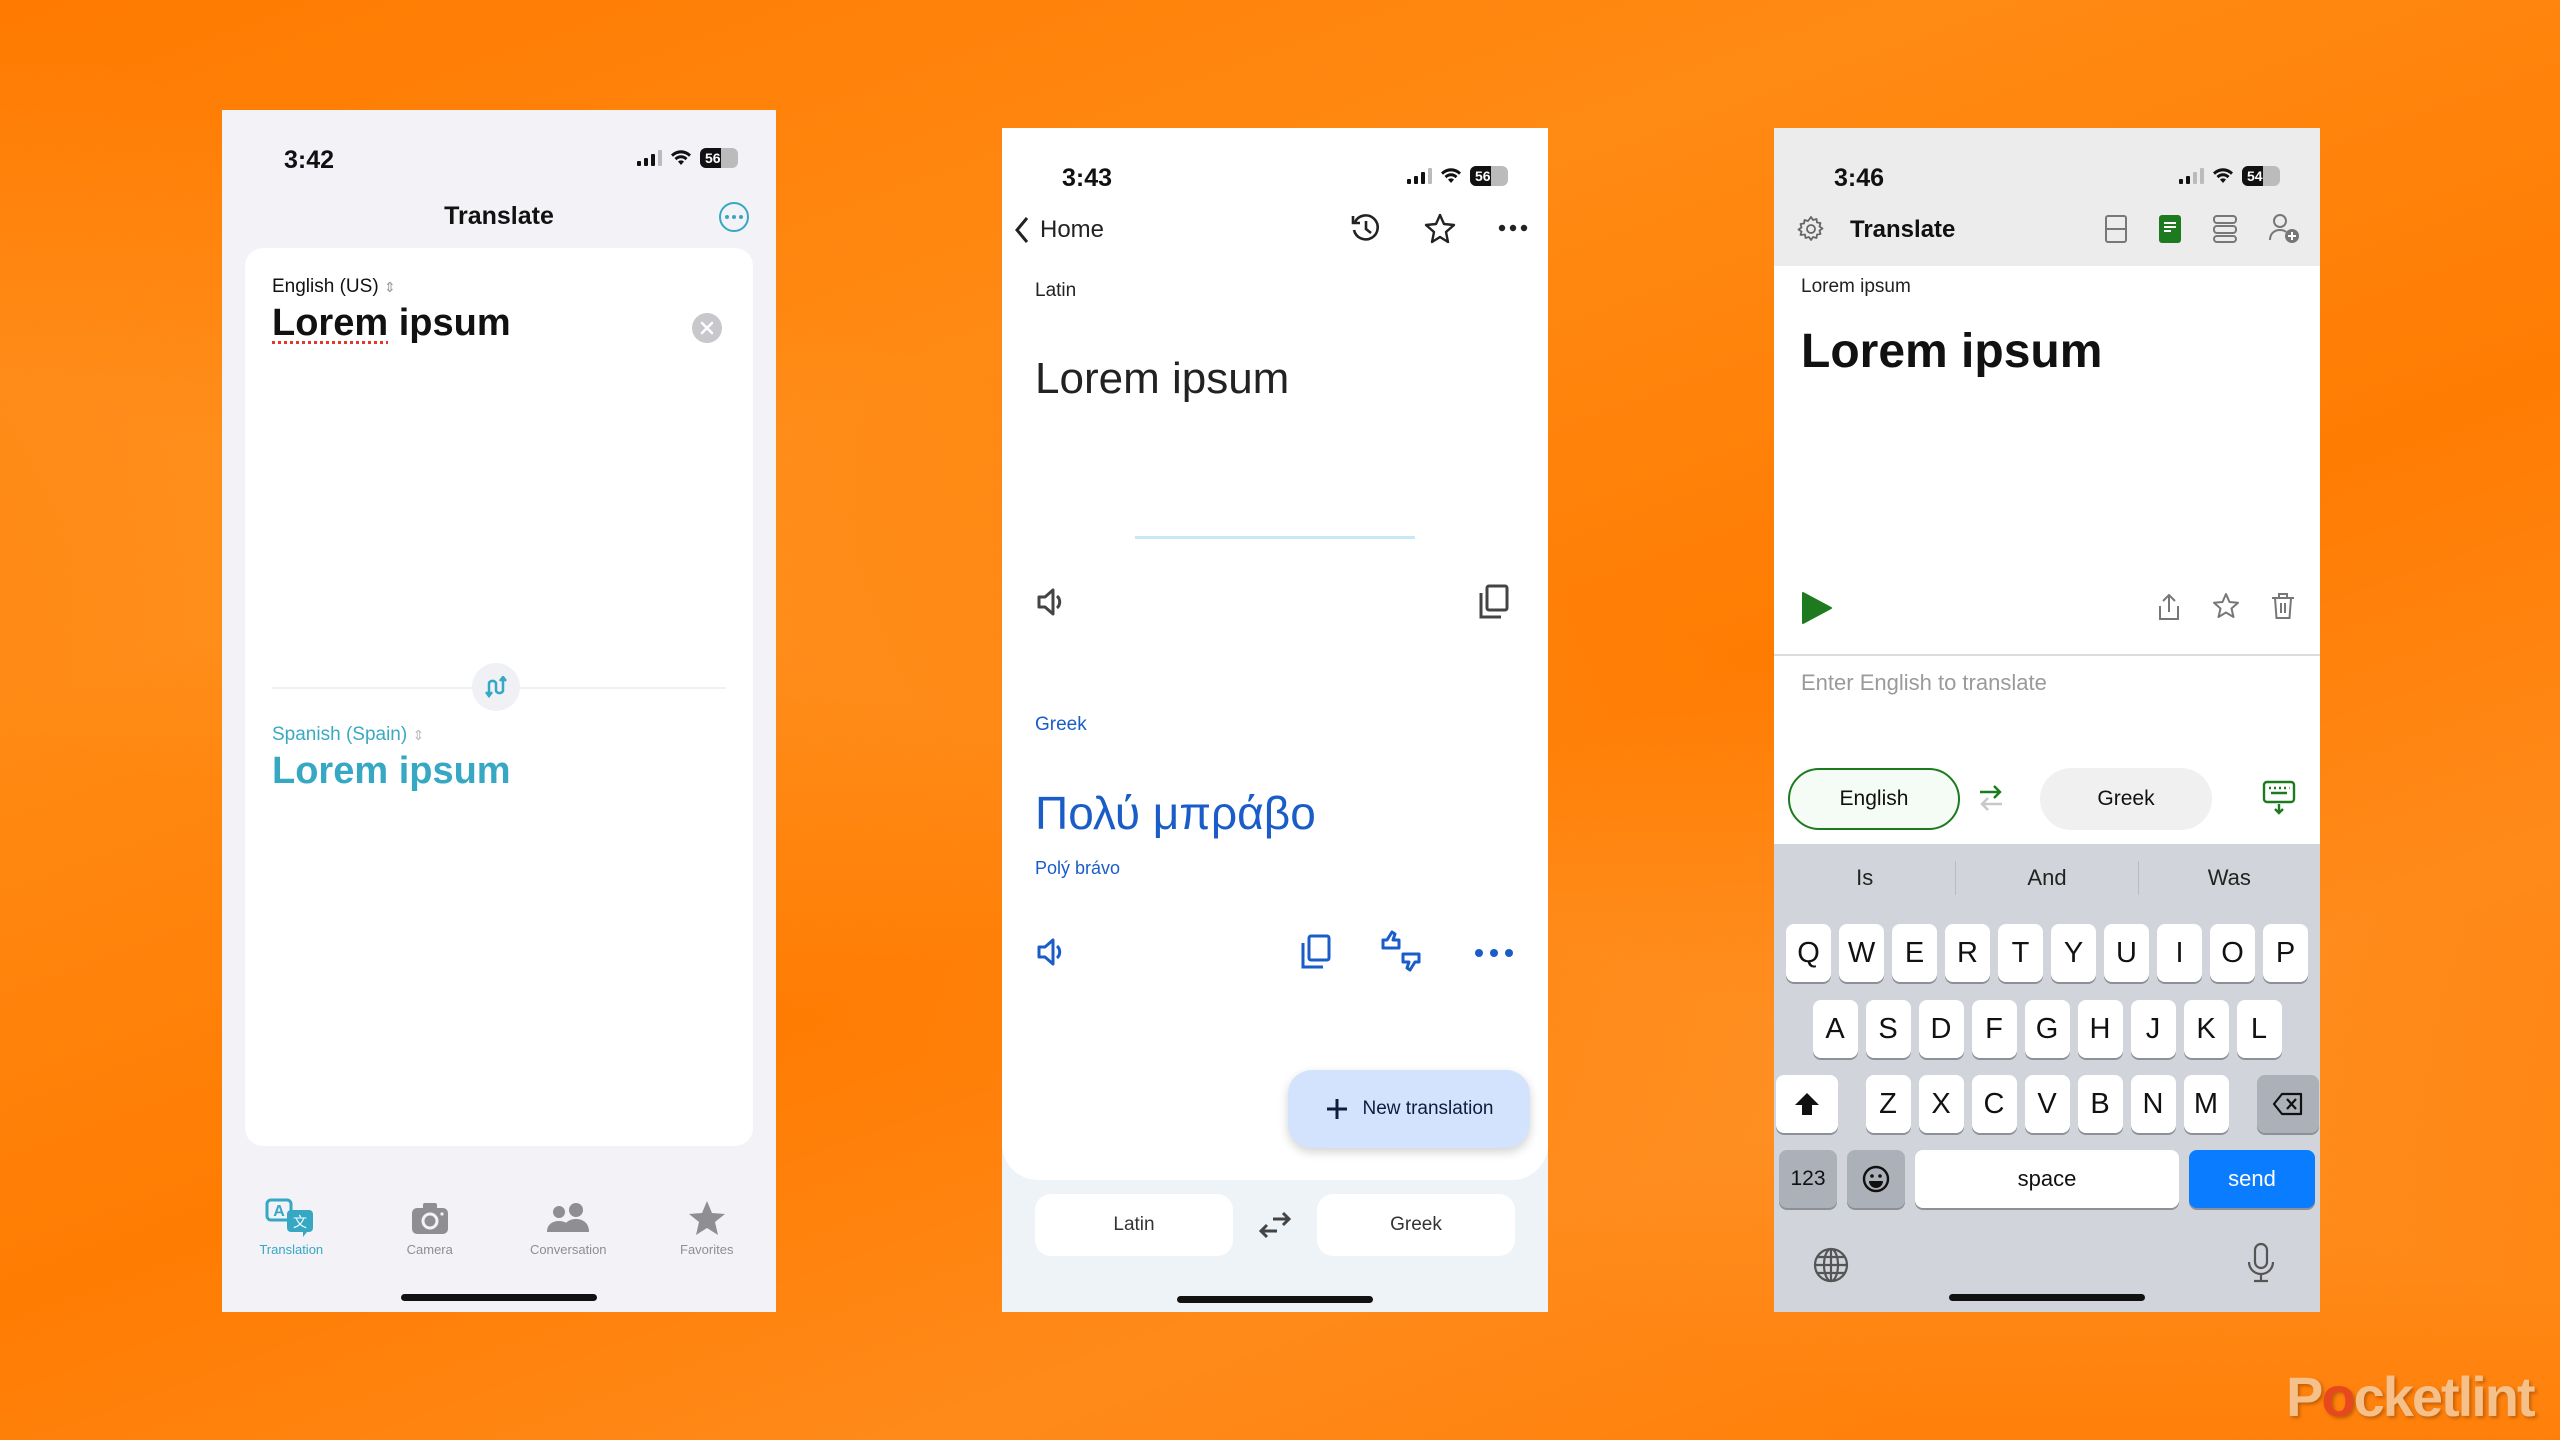 The height and width of the screenshot is (1440, 2560). What do you see at coordinates (2285, 953) in the screenshot?
I see `key-p: P` at bounding box center [2285, 953].